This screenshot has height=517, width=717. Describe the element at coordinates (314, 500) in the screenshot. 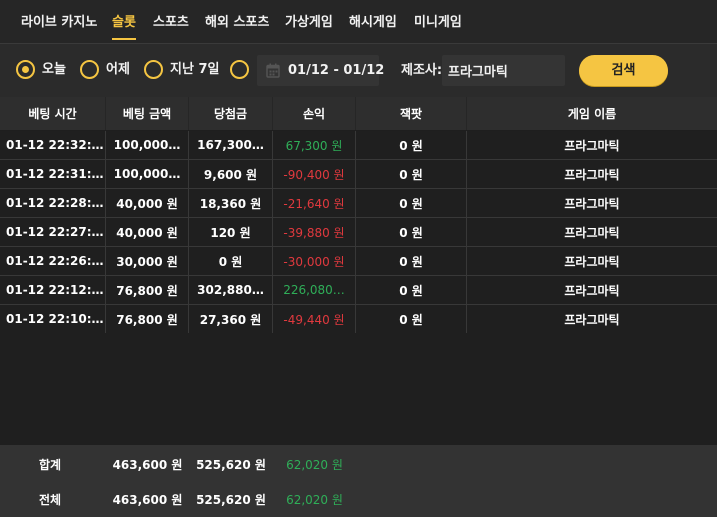

I see `total-profit-loss: 62,020 원` at that location.